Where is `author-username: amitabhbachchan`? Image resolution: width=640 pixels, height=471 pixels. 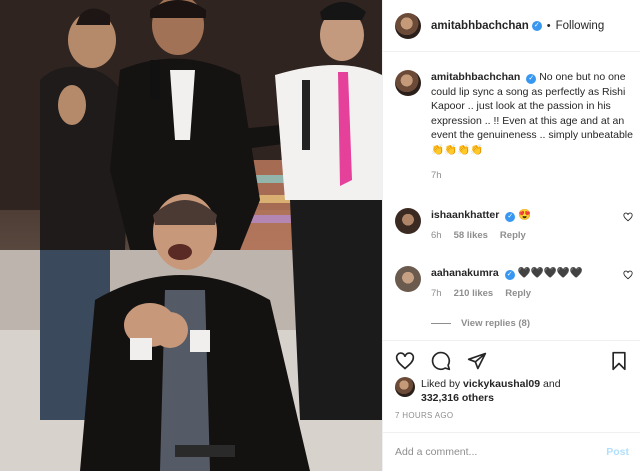
author-username: amitabhbachchan is located at coordinates (480, 26).